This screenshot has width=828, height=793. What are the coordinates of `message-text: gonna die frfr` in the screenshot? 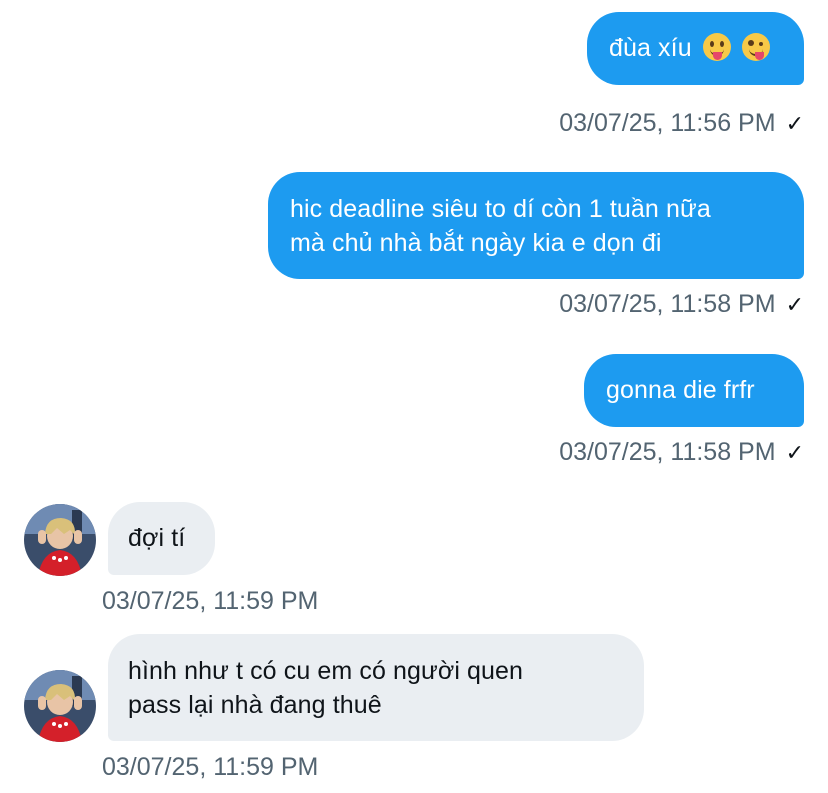 It's located at (680, 390).